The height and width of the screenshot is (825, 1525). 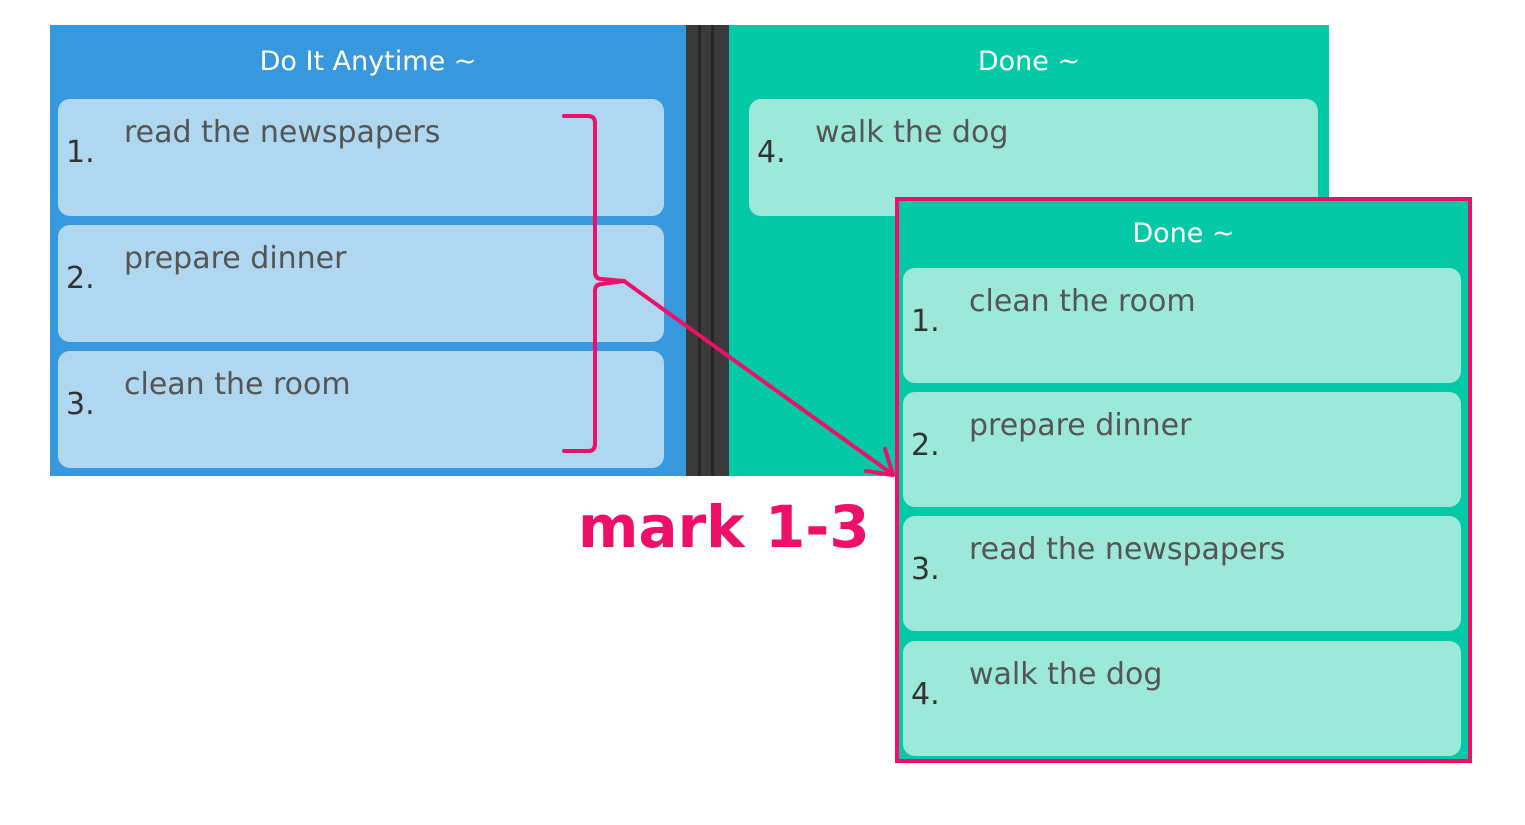 What do you see at coordinates (925, 569) in the screenshot?
I see `task-number: 3.` at bounding box center [925, 569].